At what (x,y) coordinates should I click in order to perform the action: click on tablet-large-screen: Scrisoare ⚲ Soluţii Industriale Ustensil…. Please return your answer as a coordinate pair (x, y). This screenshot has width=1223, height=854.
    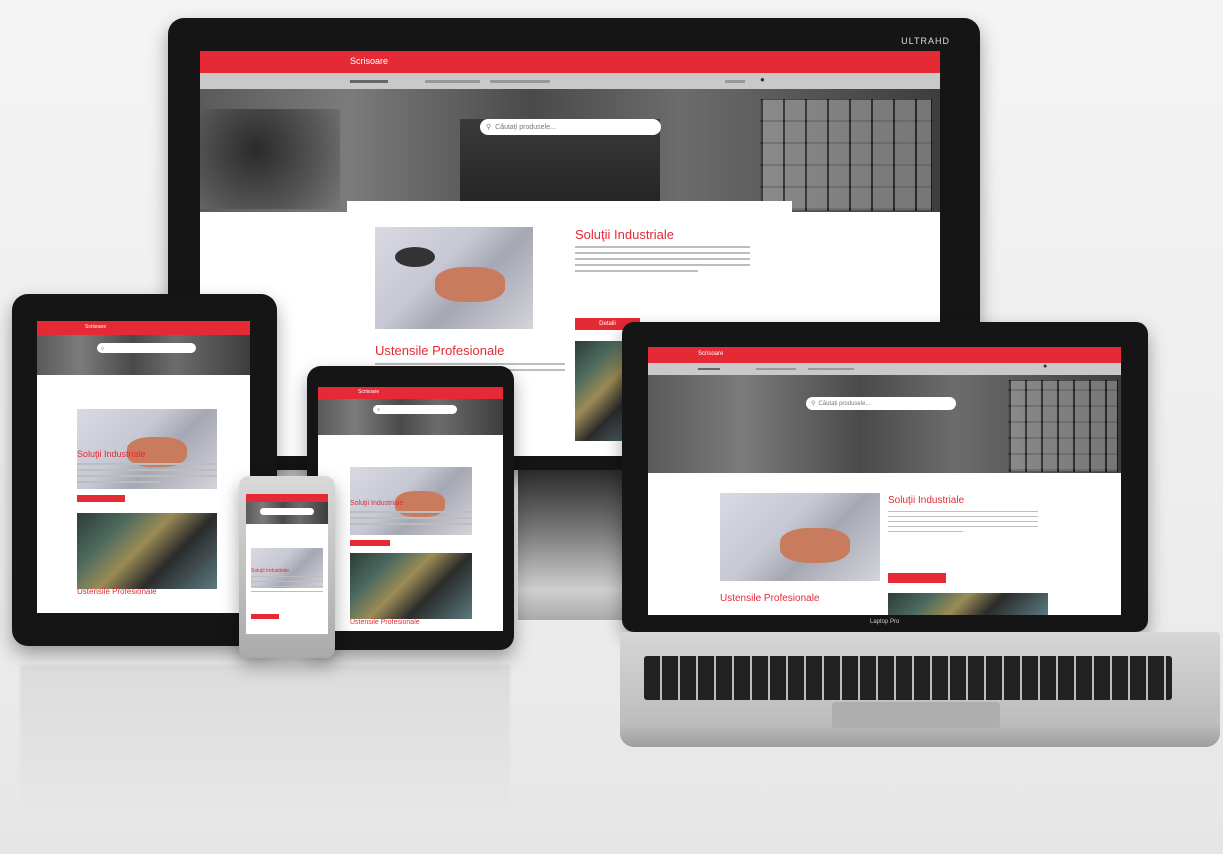
    Looking at the image, I should click on (143, 467).